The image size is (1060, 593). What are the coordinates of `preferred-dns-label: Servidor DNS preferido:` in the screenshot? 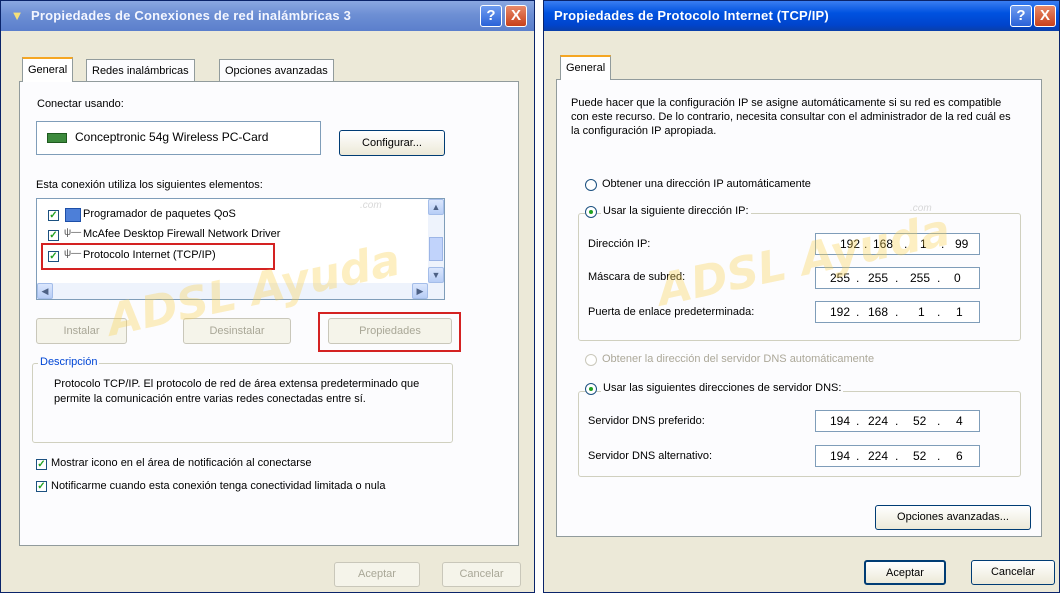 It's located at (646, 421).